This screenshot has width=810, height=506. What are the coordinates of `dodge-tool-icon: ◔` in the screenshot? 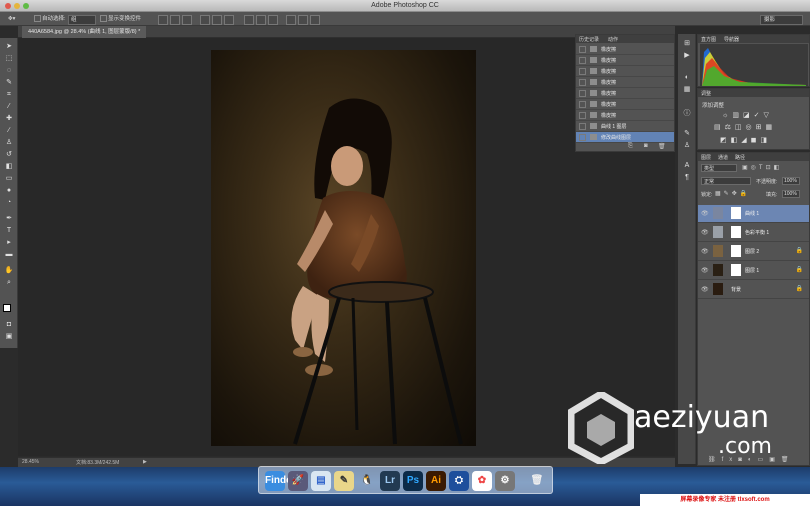 It's located at (9, 203).